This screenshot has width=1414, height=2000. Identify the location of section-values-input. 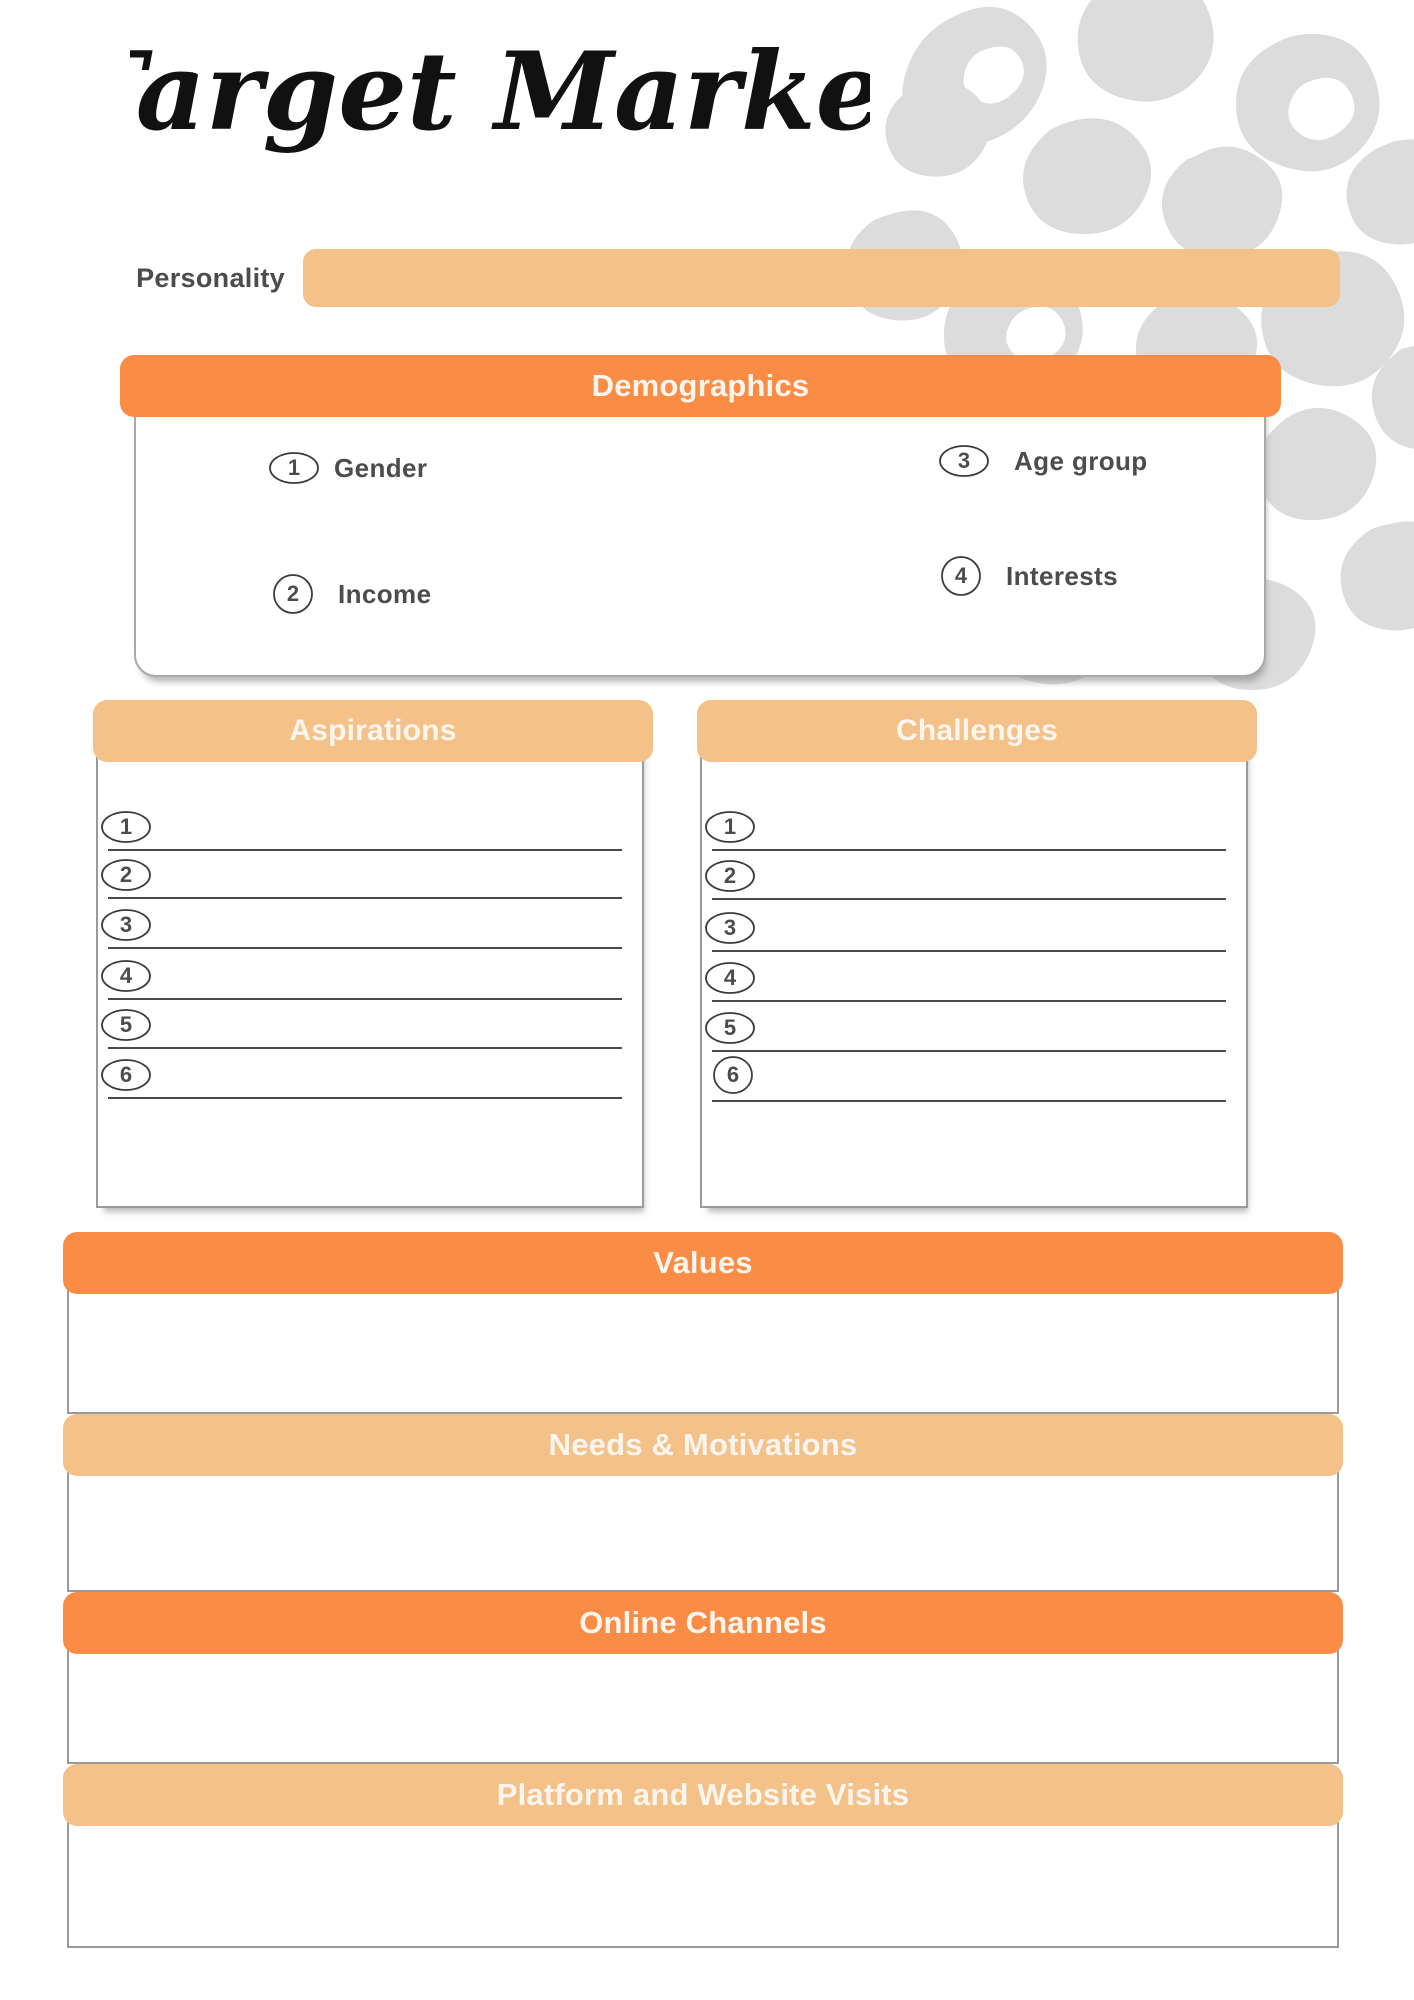
(703, 1354).